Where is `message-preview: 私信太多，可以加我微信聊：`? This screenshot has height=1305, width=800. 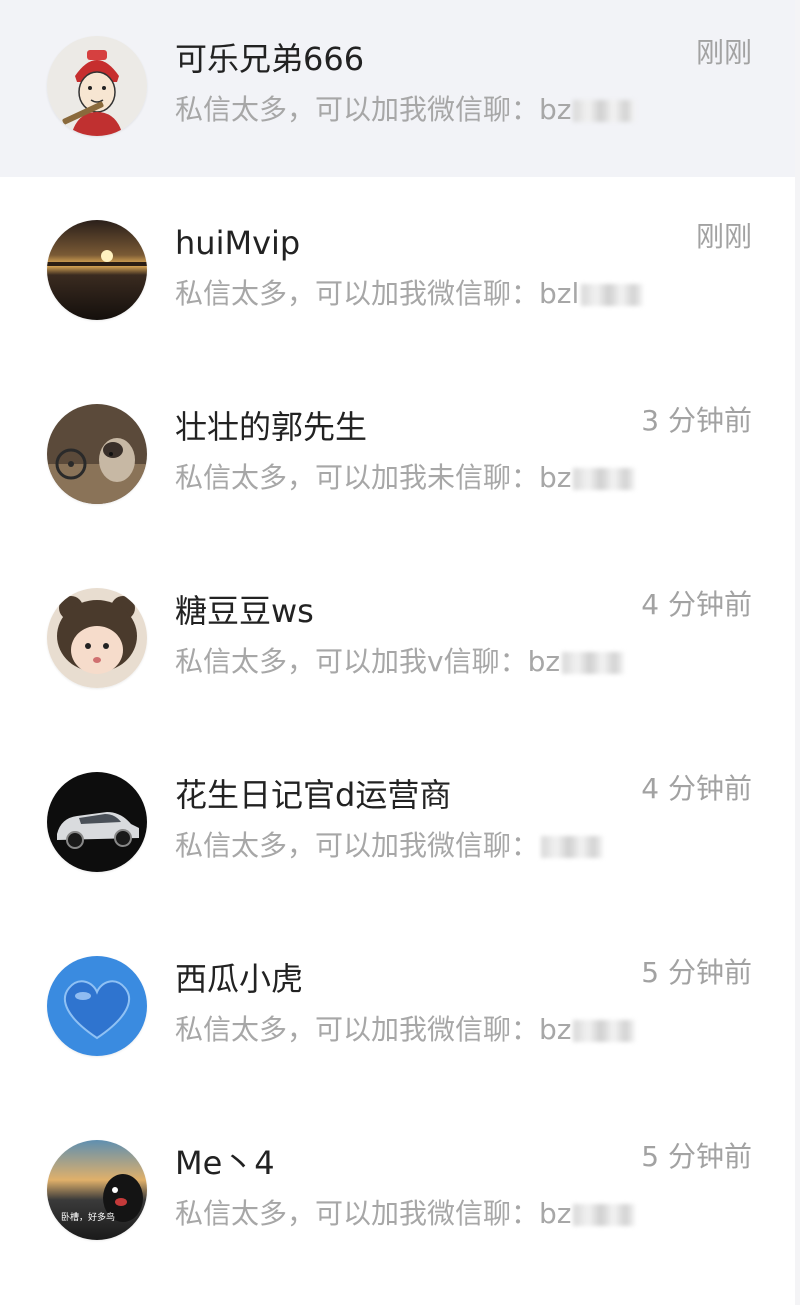 message-preview: 私信太多，可以加我微信聊： is located at coordinates (425, 846).